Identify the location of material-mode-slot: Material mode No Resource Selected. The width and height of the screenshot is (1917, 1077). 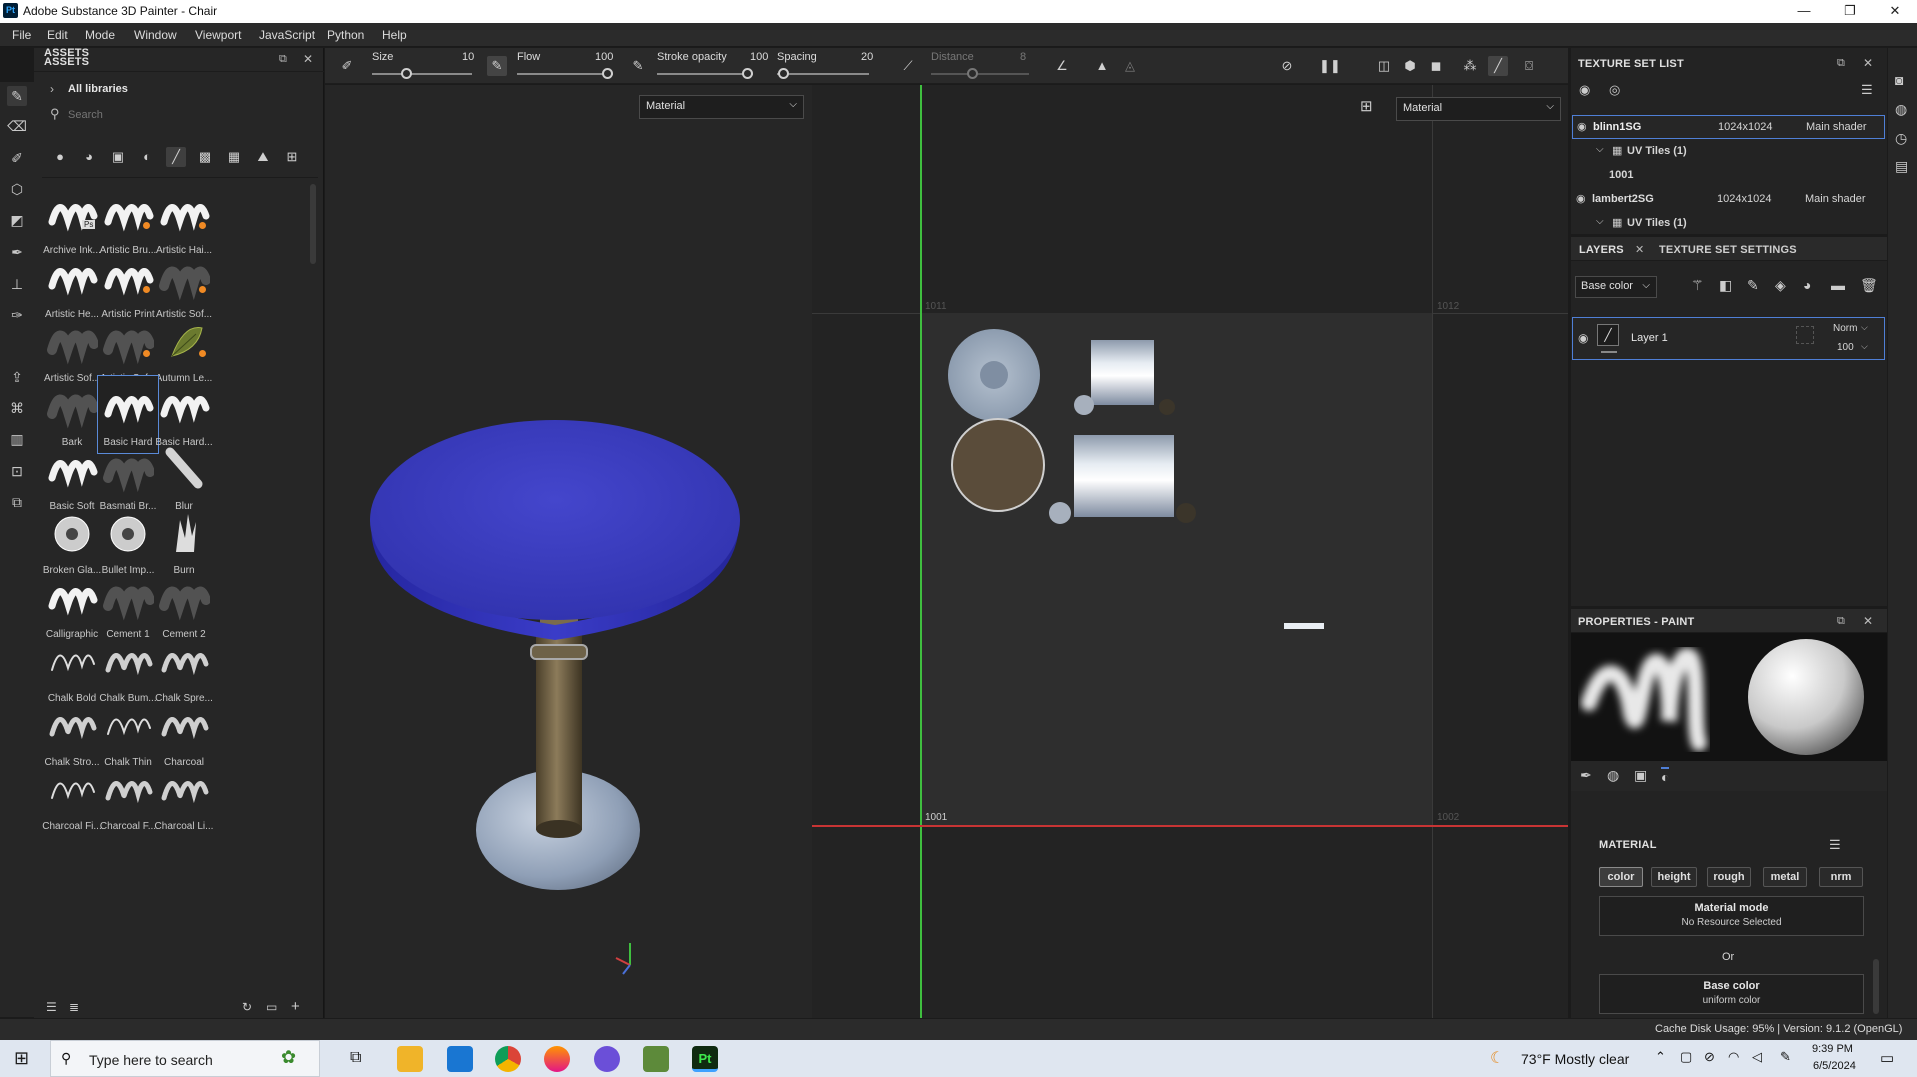
(1731, 916).